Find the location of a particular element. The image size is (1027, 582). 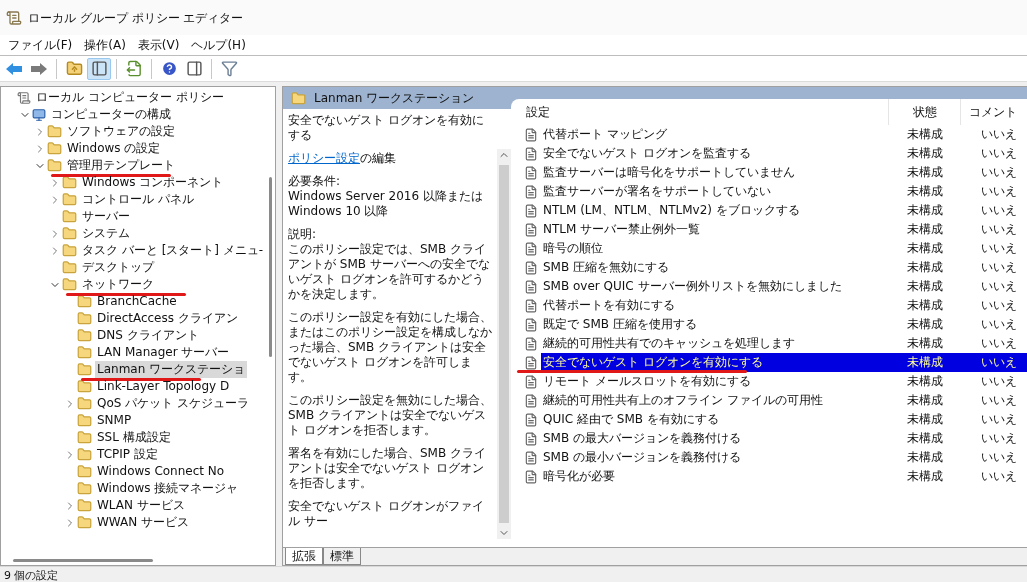

tree-item: Windows の設定 is located at coordinates (114, 148).